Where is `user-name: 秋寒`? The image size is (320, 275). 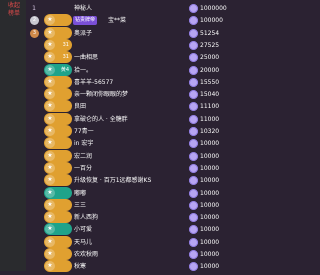 user-name: 秋寒 is located at coordinates (80, 267).